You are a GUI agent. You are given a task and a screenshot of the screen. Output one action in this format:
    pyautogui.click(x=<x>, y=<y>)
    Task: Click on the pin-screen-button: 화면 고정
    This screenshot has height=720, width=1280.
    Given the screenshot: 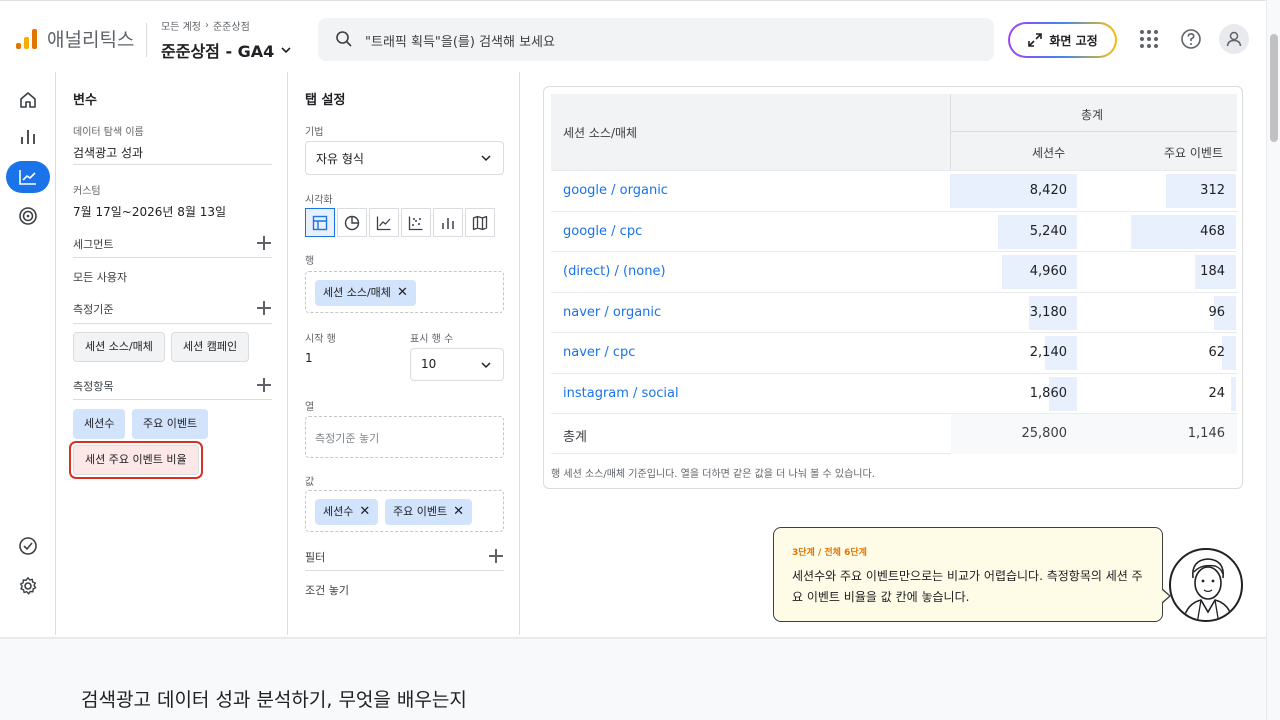 What is the action you would take?
    pyautogui.click(x=1062, y=40)
    